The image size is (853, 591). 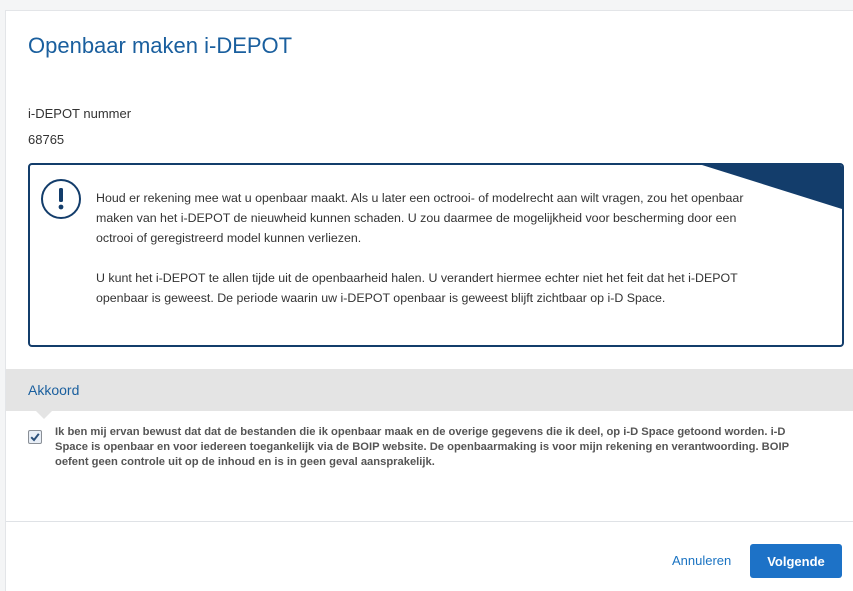 I want to click on checkmark-icon, so click(x=35, y=437).